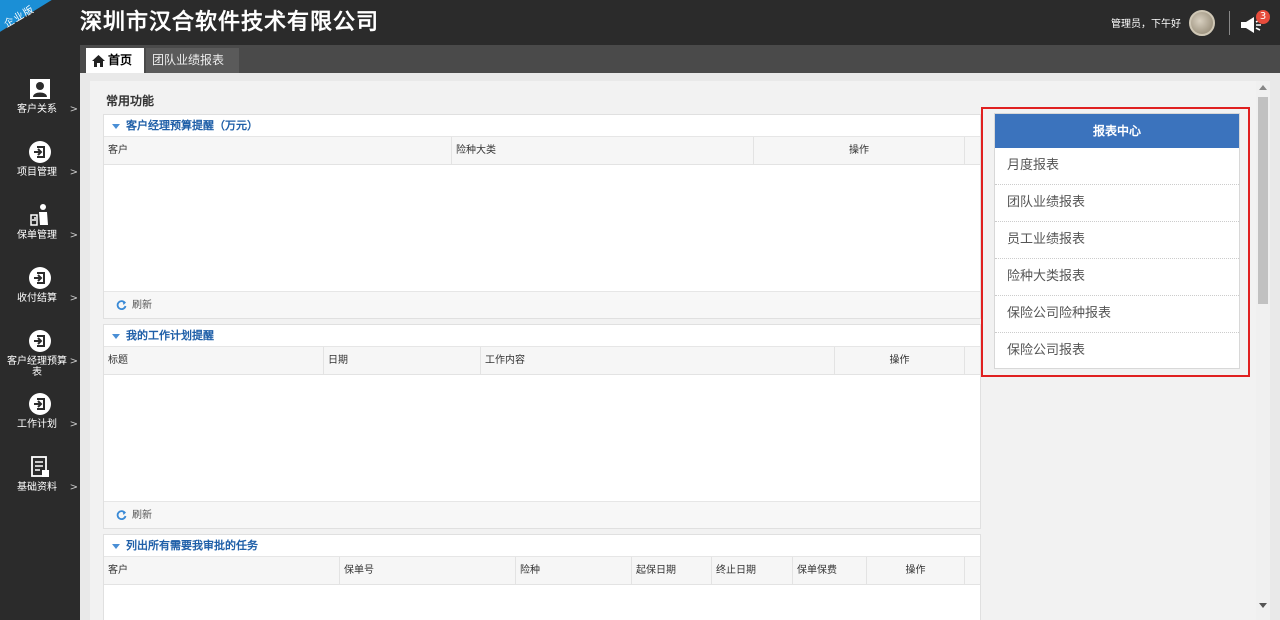 The height and width of the screenshot is (620, 1280). What do you see at coordinates (402, 361) in the screenshot?
I see `column-header: 日期` at bounding box center [402, 361].